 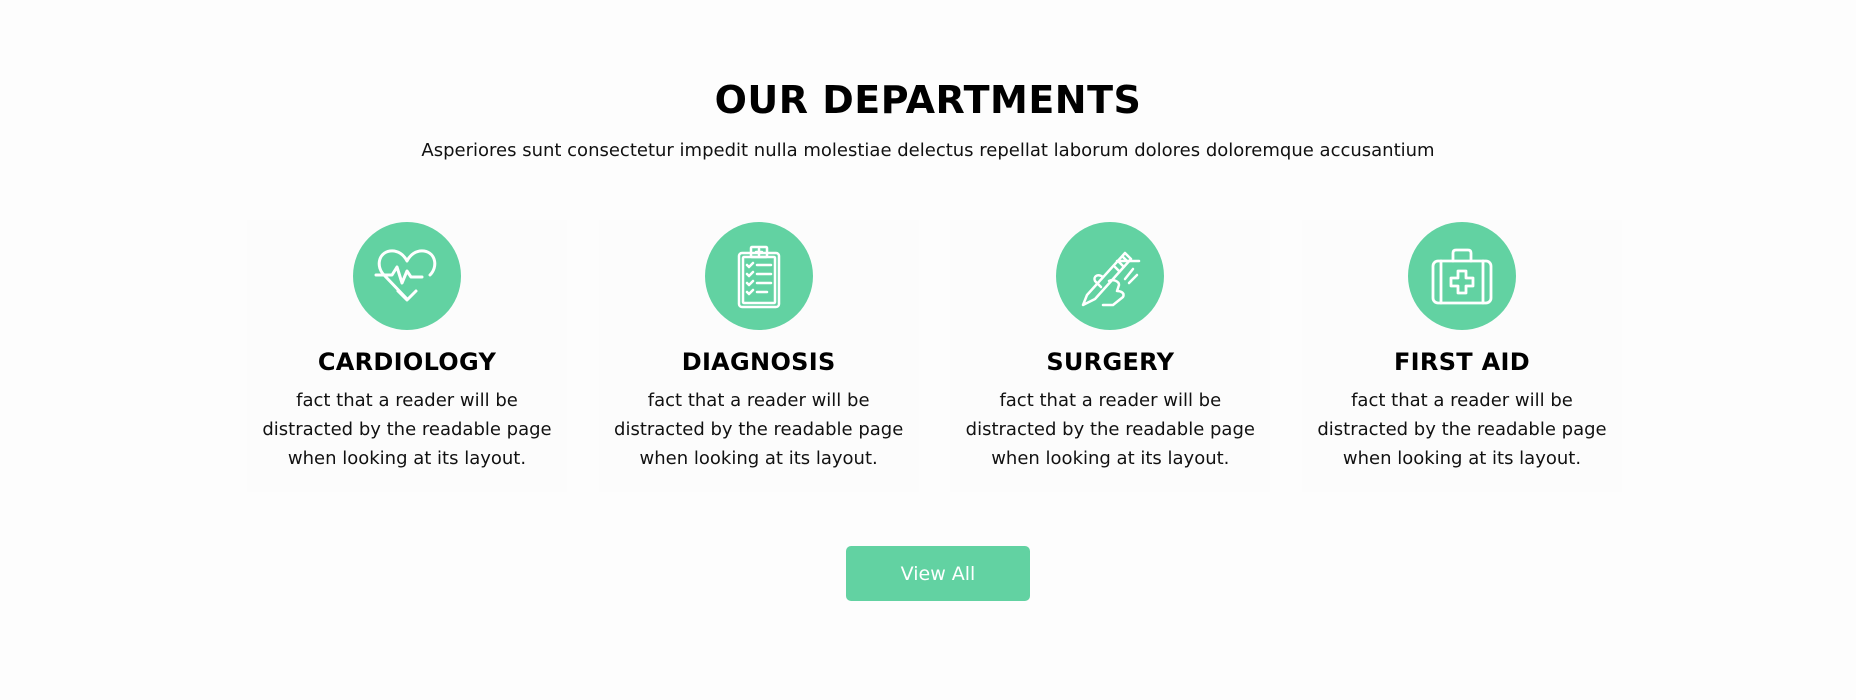 What do you see at coordinates (938, 573) in the screenshot?
I see `view-all-button: View All` at bounding box center [938, 573].